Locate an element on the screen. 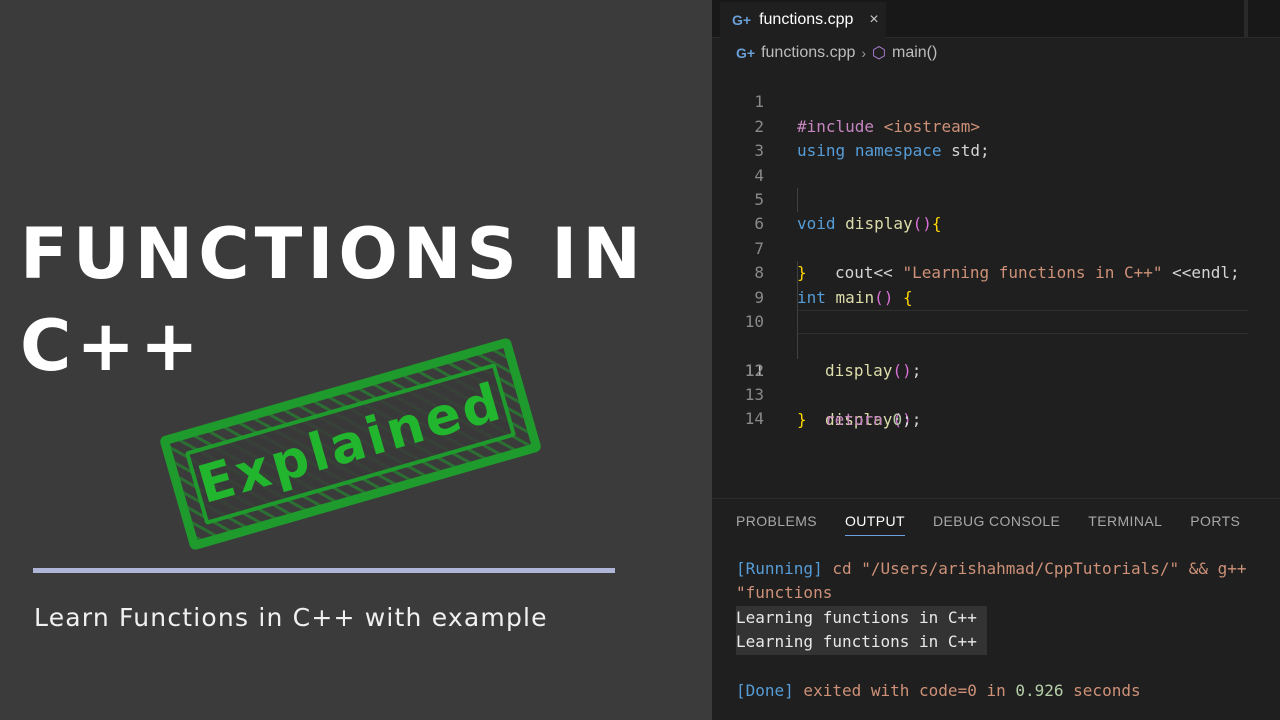  tab-label: functions.cpp is located at coordinates (806, 19).